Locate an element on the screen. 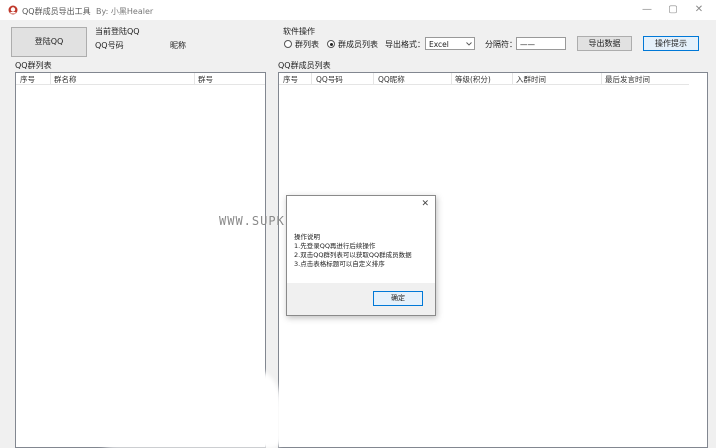 Image resolution: width=716 pixels, height=448 pixels. chevron-down-icon is located at coordinates (469, 44).